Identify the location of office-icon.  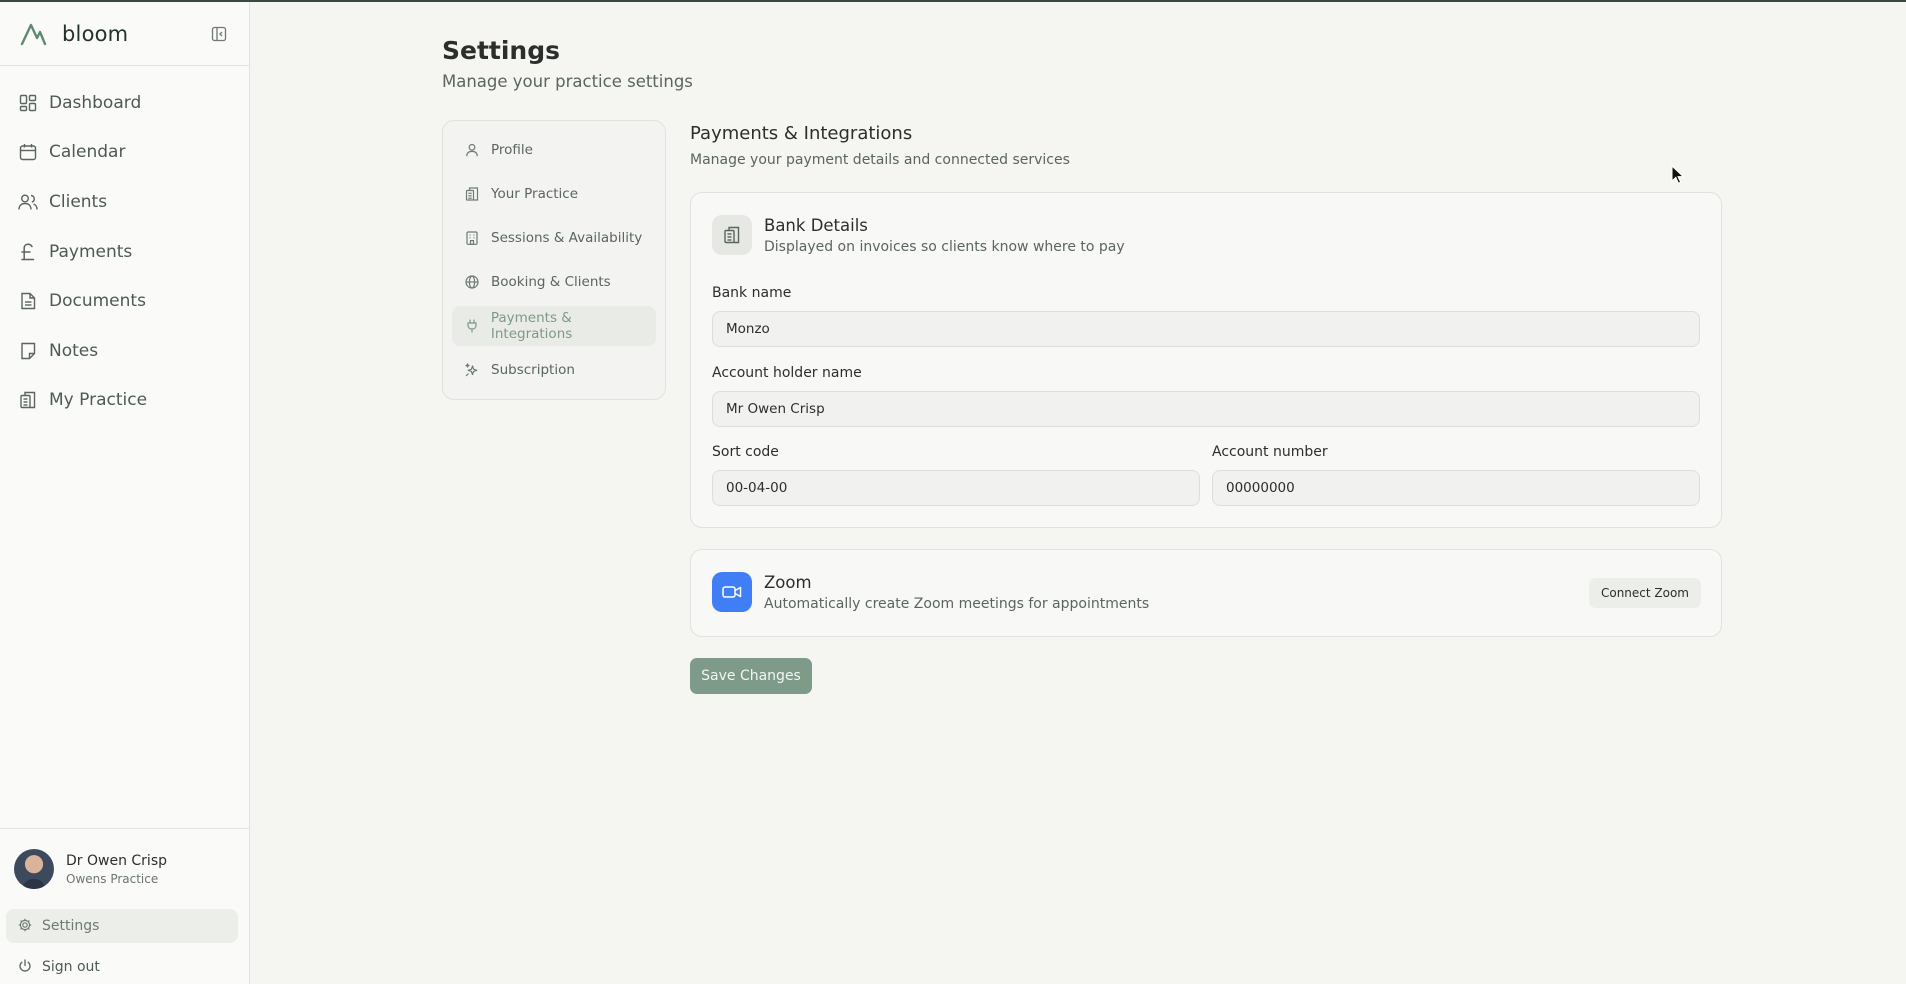
(472, 238).